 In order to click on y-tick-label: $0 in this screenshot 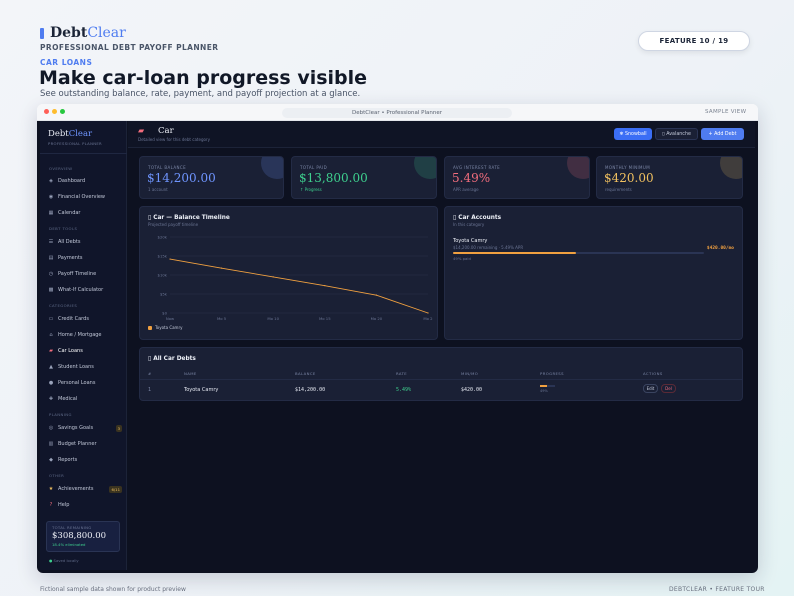, I will do `click(164, 313)`.